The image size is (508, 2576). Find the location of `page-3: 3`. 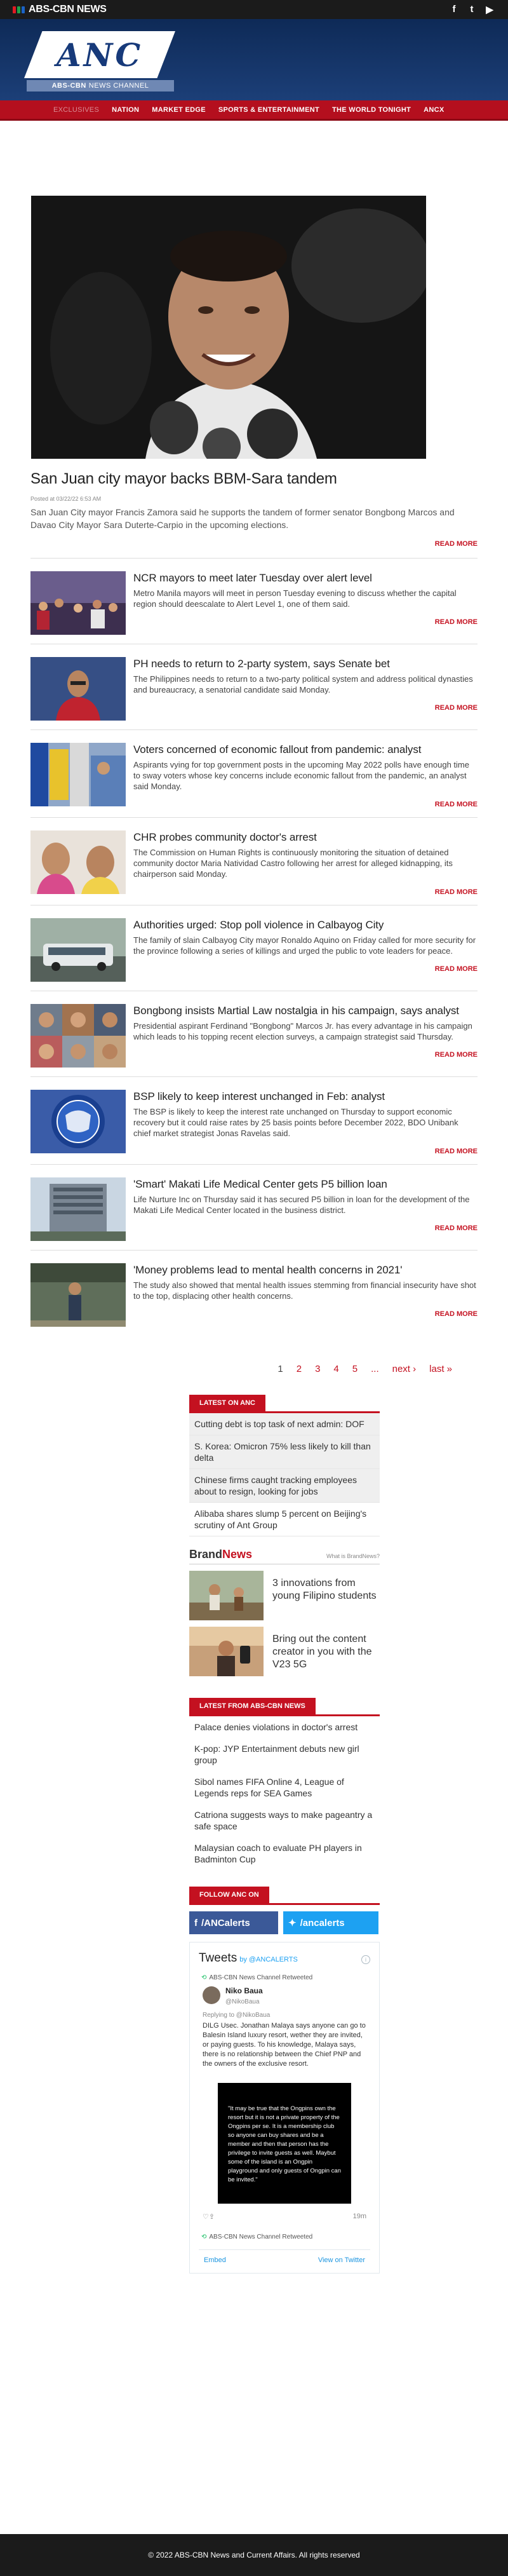

page-3: 3 is located at coordinates (317, 1369).